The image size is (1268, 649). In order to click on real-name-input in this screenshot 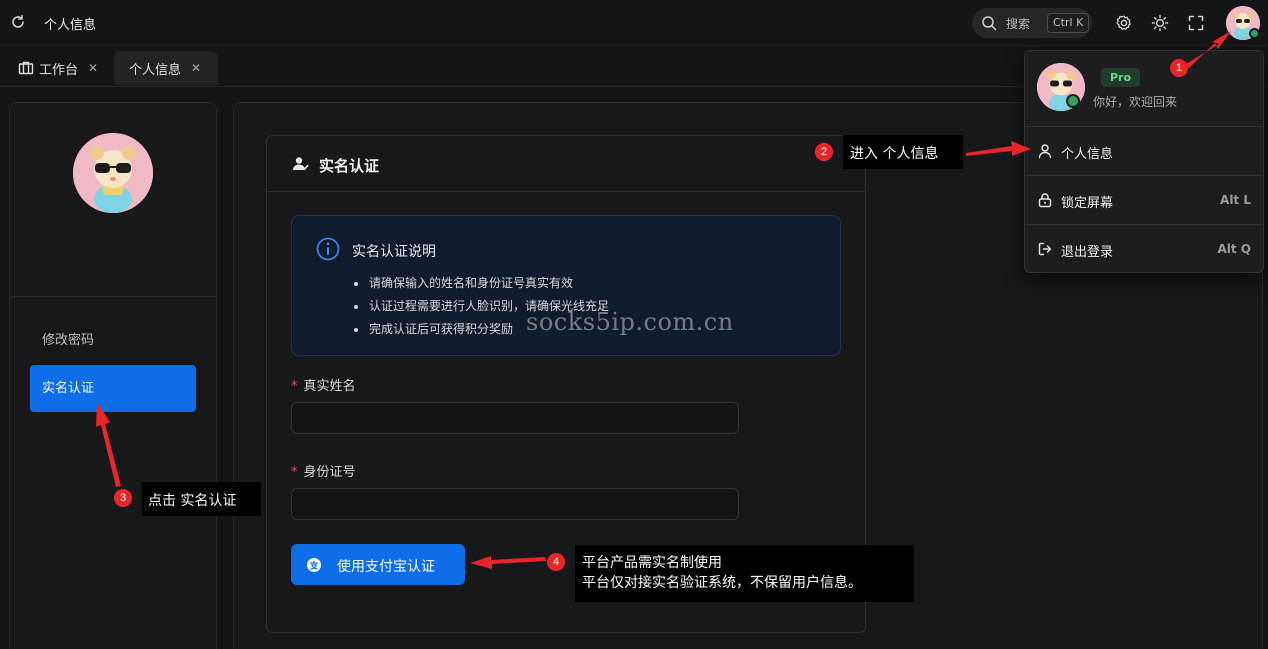, I will do `click(515, 418)`.